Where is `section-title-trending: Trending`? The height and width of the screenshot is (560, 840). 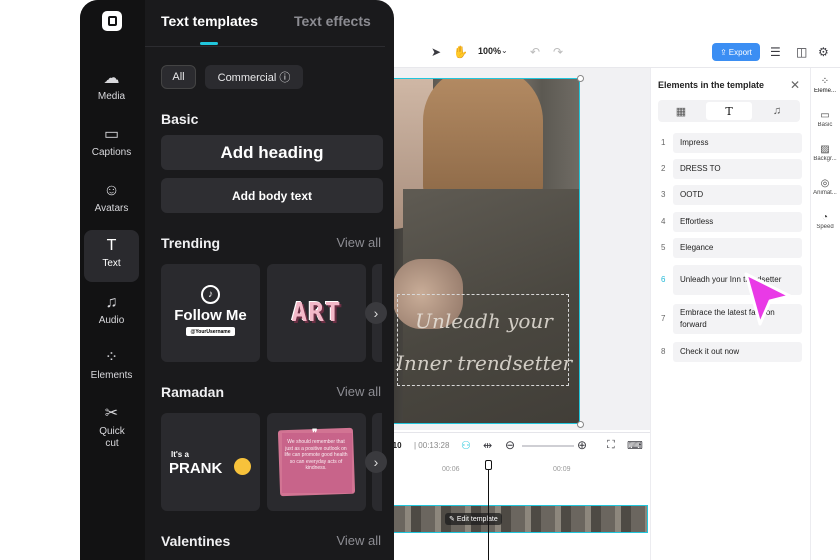
section-title-trending: Trending is located at coordinates (191, 243).